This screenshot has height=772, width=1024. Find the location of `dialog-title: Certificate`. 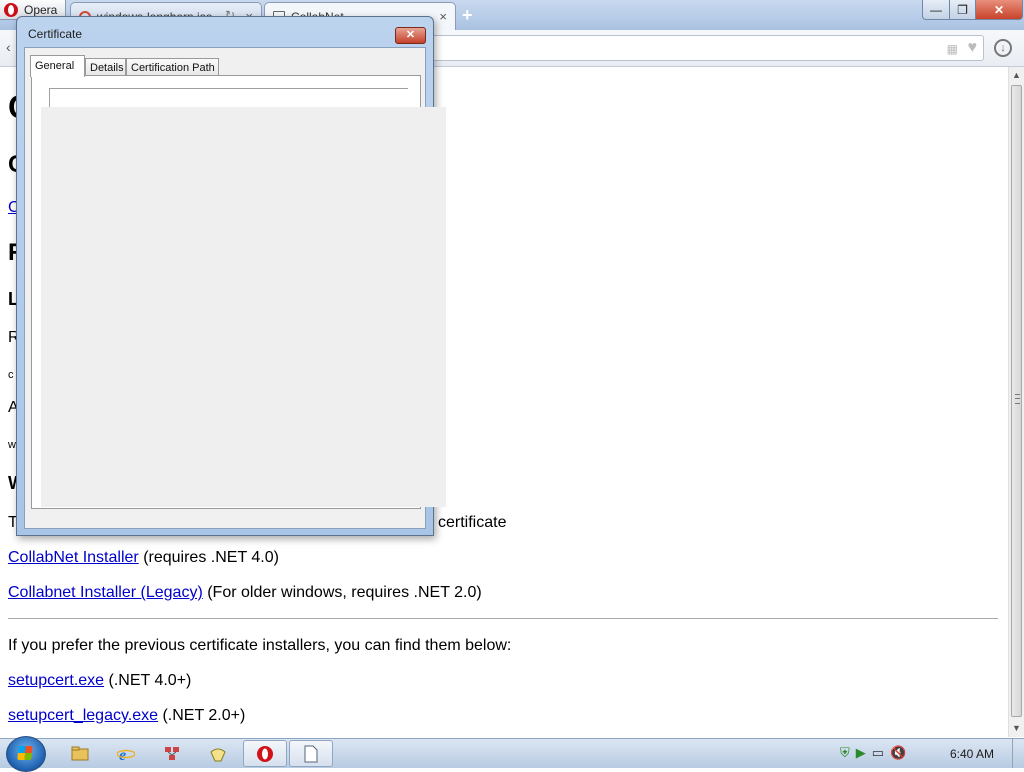

dialog-title: Certificate is located at coordinates (55, 34).